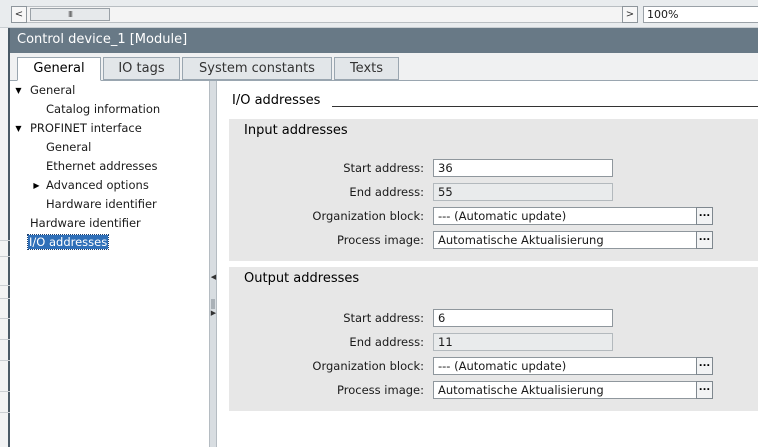 This screenshot has width=758, height=447. Describe the element at coordinates (59, 69) in the screenshot. I see `tab-general: General` at that location.